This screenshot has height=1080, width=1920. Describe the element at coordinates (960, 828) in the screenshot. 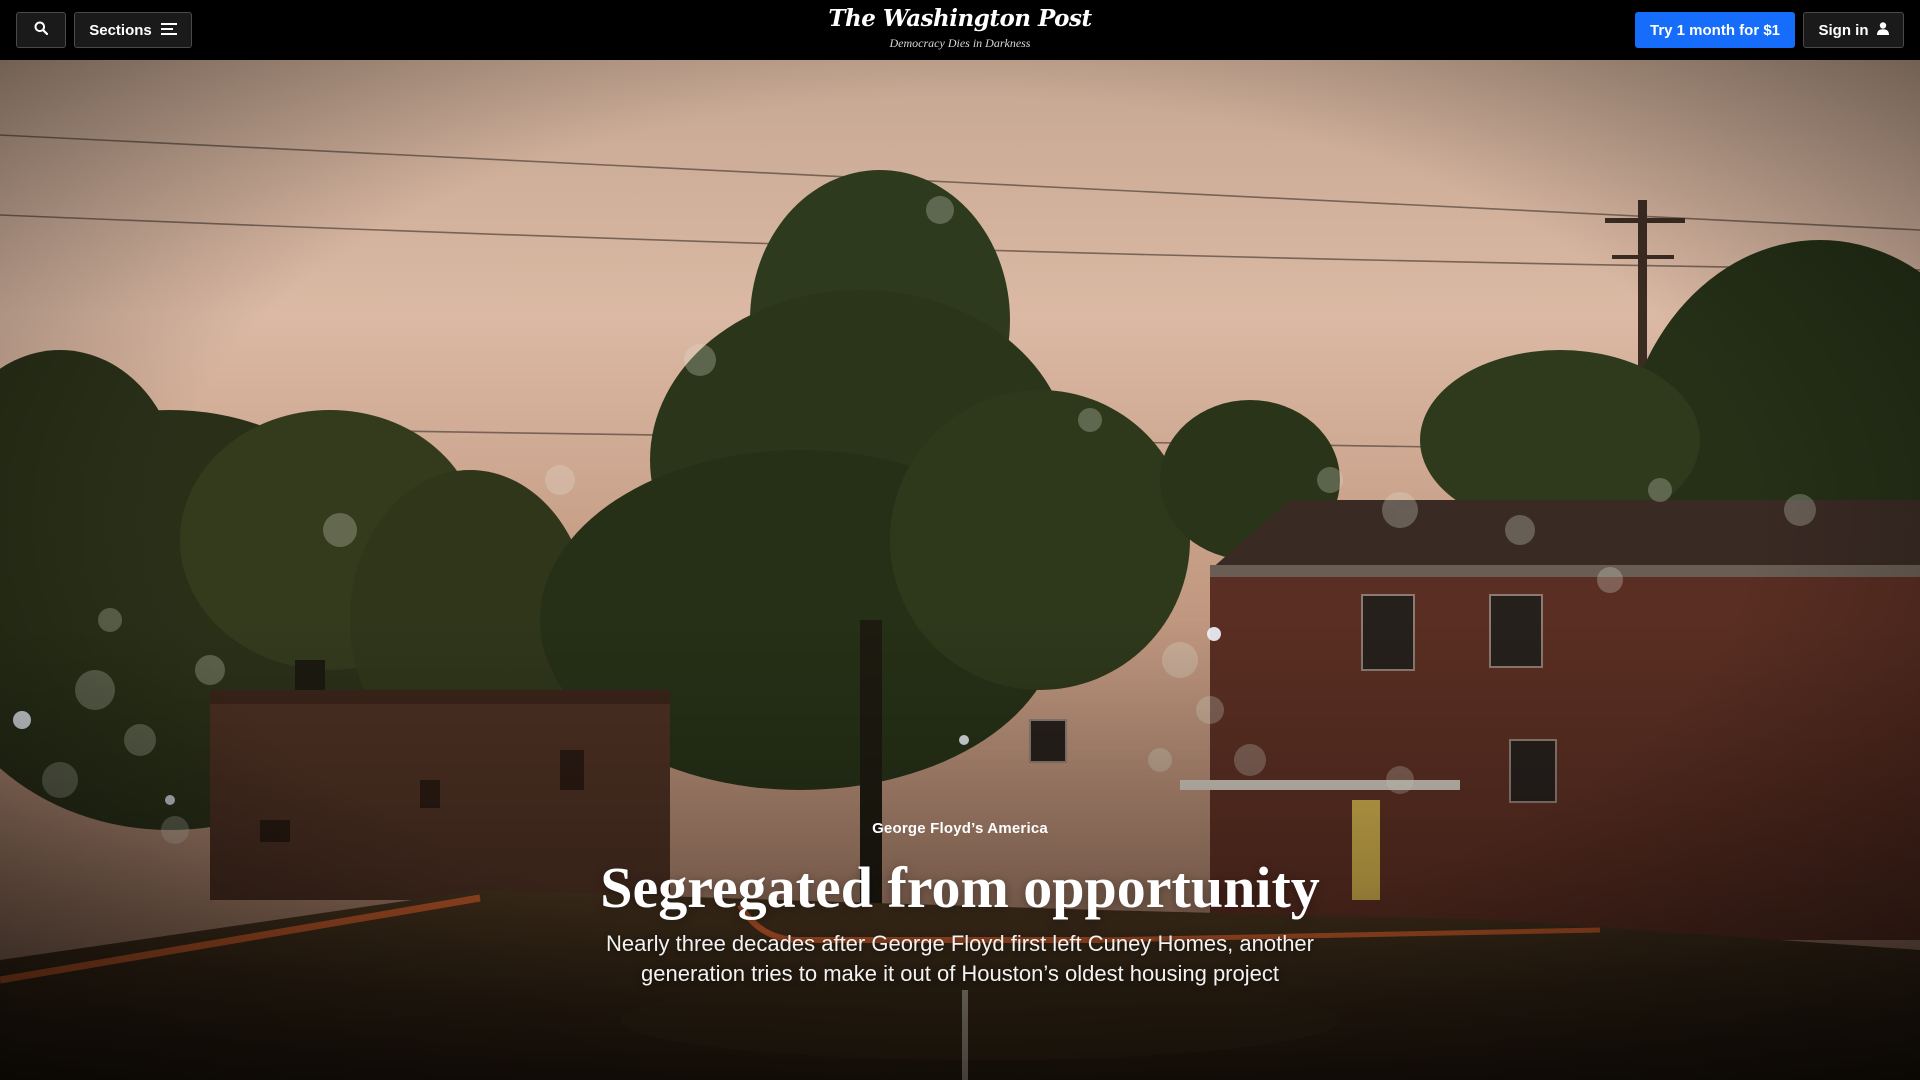

I see `kicker-label: George Floyd’s America` at that location.